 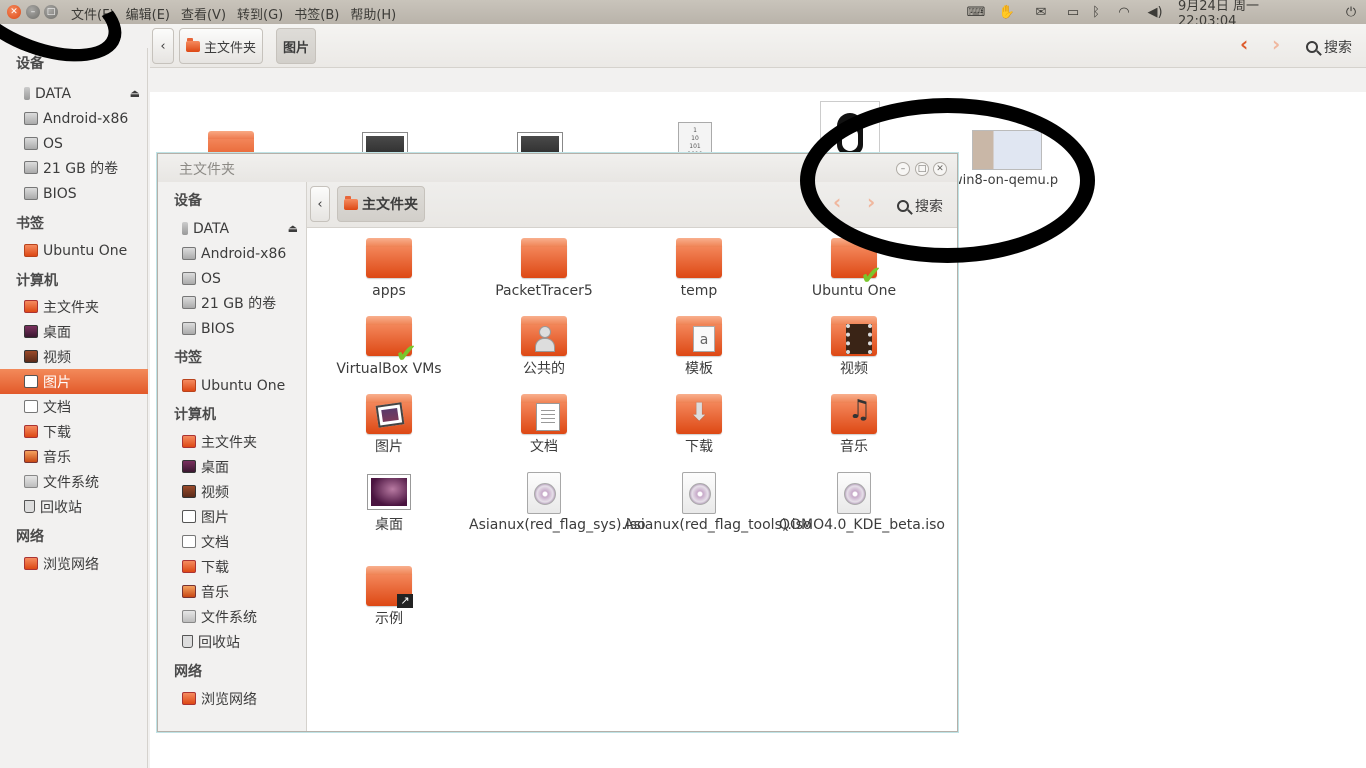 I want to click on file-label: temp, so click(x=699, y=291).